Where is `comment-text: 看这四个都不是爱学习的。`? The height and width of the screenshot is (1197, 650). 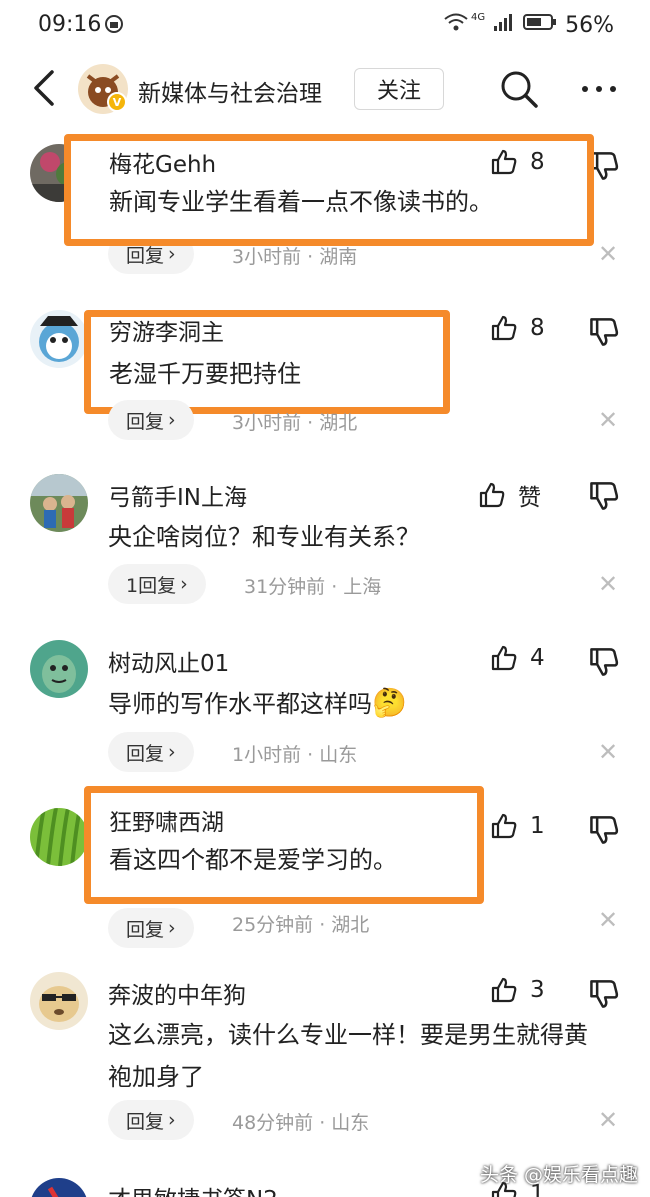
comment-text: 看这四个都不是爱学习的。 is located at coordinates (253, 860).